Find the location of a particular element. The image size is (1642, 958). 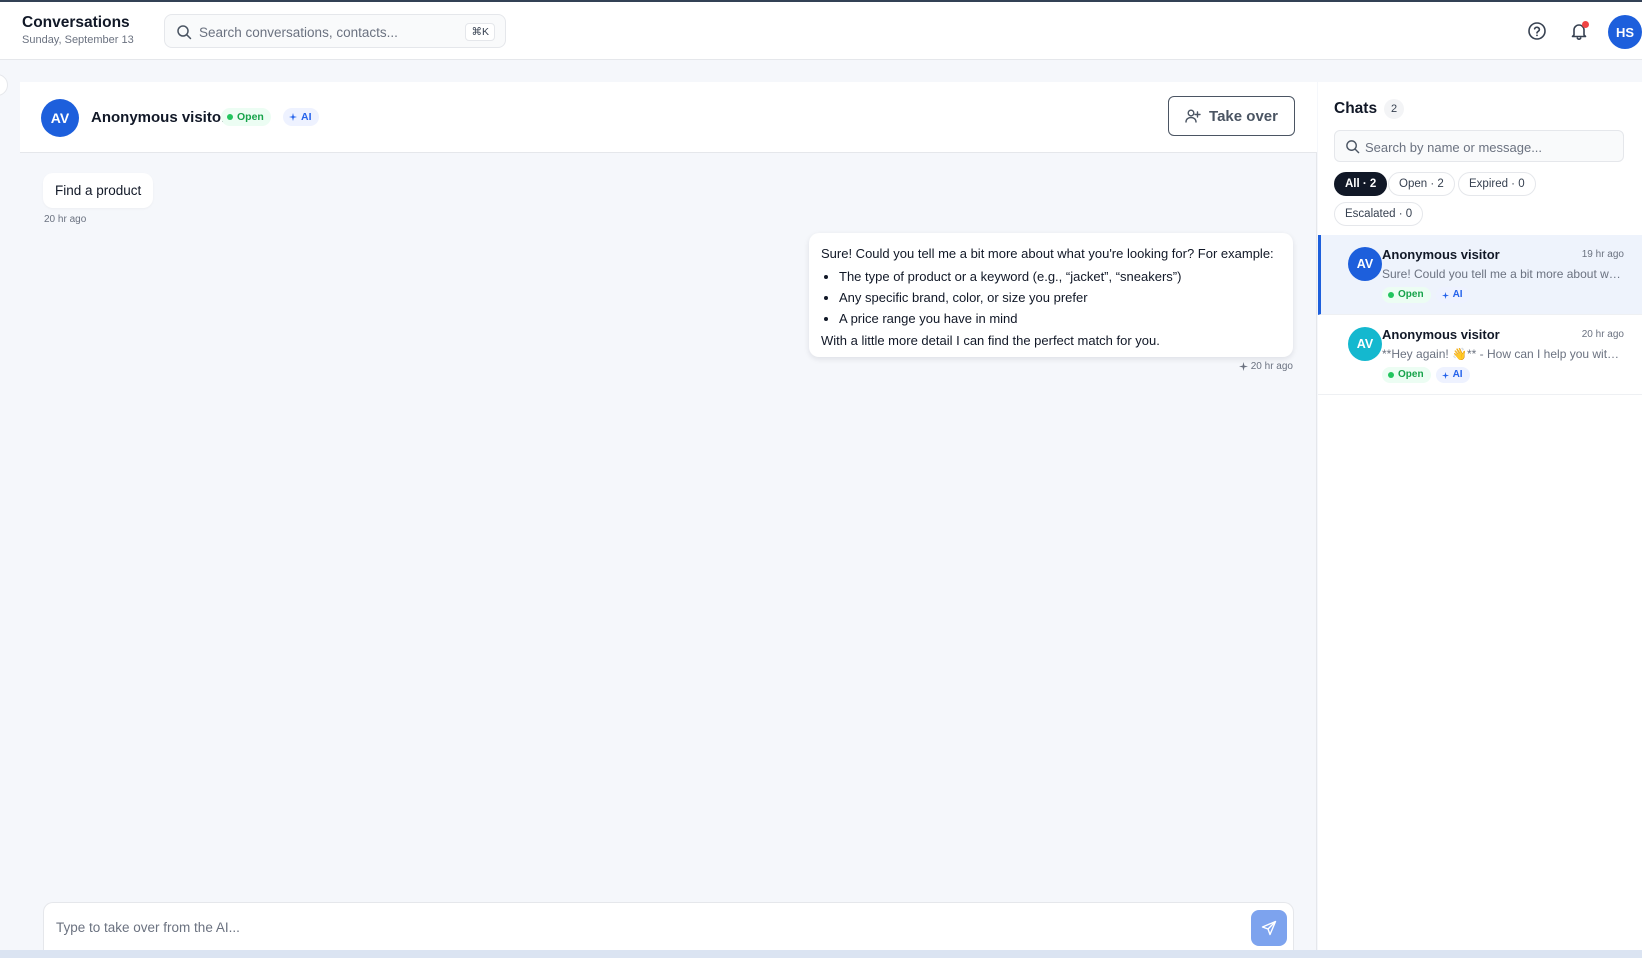

chats-search is located at coordinates (1479, 146).